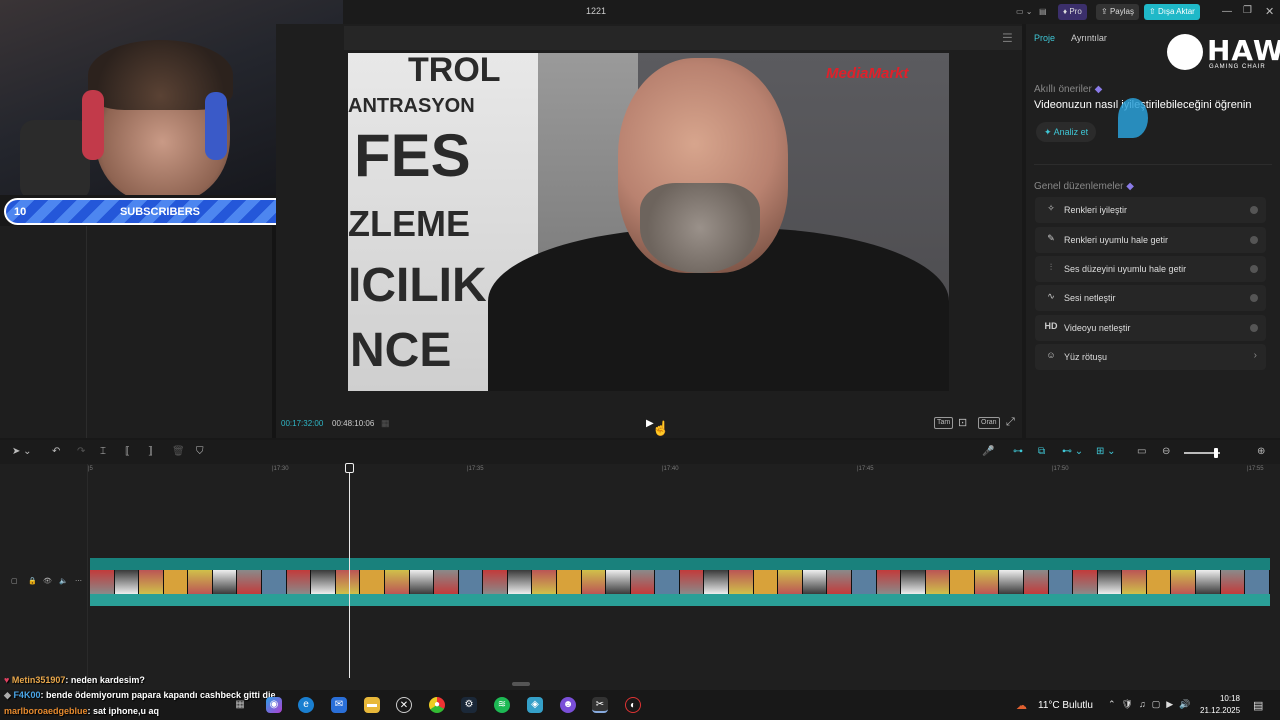  I want to click on option-match-colors: ✎ Renkleri uyumlu hale getir, so click(1150, 240).